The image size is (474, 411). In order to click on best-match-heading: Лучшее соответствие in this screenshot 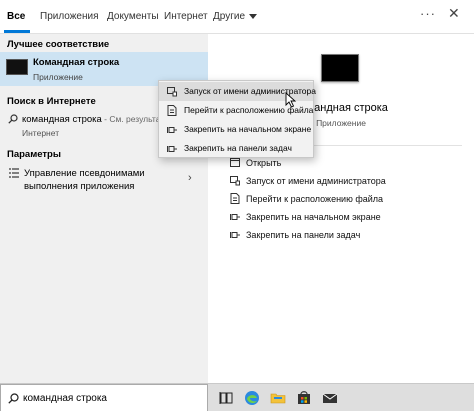, I will do `click(58, 44)`.